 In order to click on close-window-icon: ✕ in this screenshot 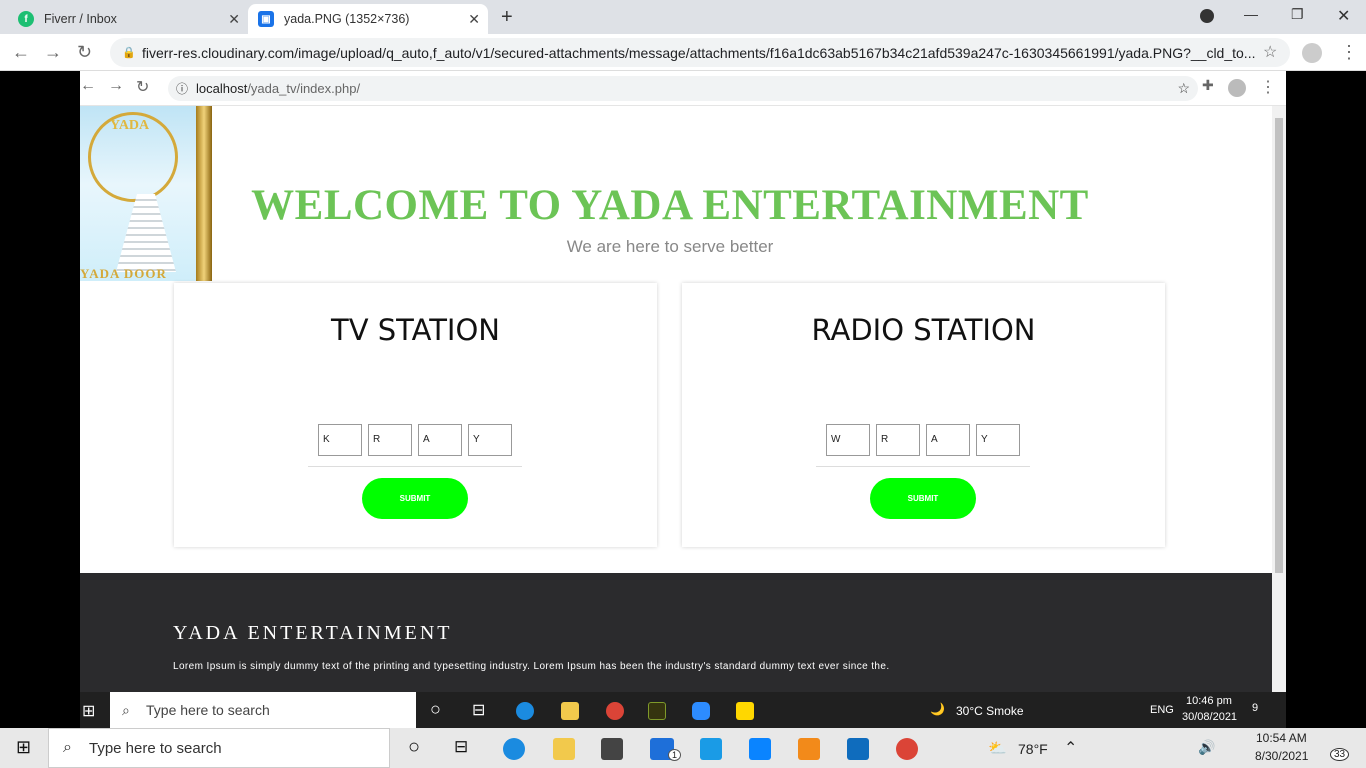, I will do `click(1343, 16)`.